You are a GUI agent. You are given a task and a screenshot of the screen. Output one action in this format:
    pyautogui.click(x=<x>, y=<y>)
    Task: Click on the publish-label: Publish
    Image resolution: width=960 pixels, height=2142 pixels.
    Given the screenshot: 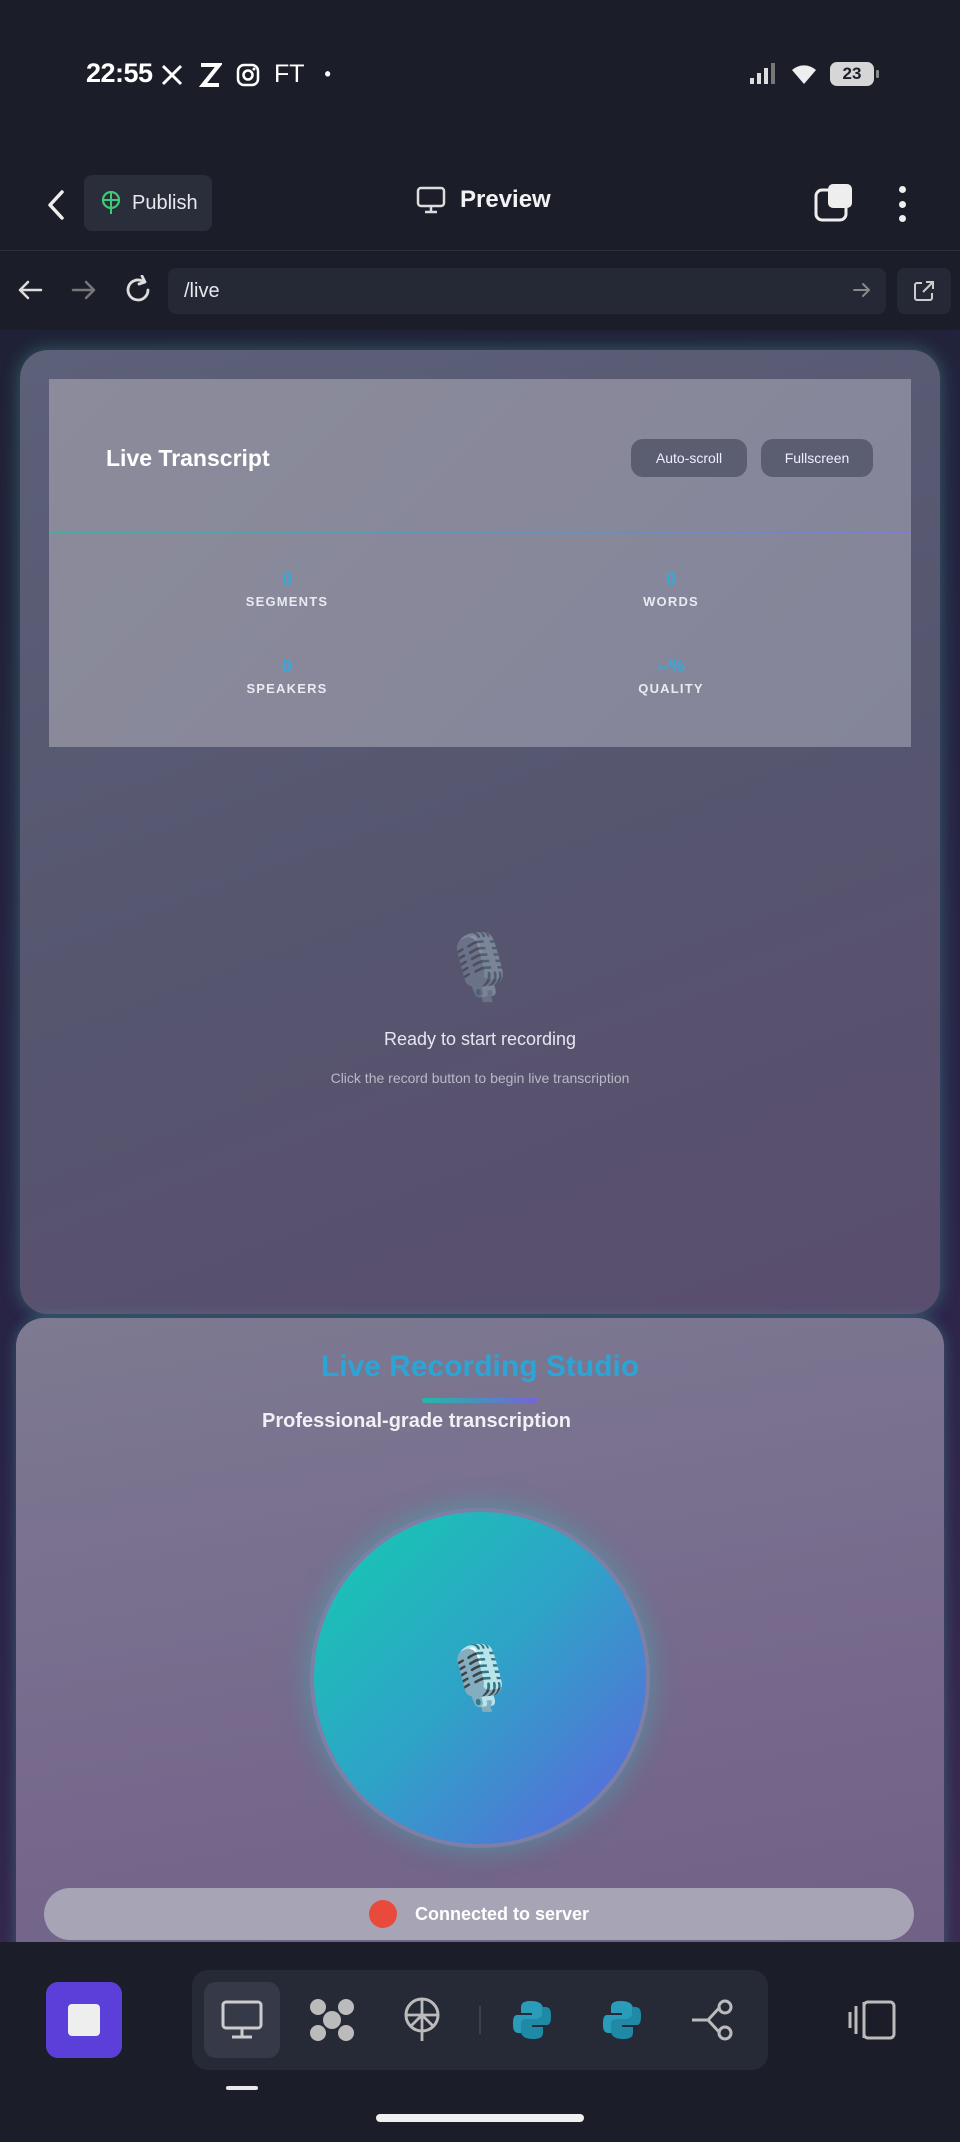 What is the action you would take?
    pyautogui.click(x=165, y=202)
    